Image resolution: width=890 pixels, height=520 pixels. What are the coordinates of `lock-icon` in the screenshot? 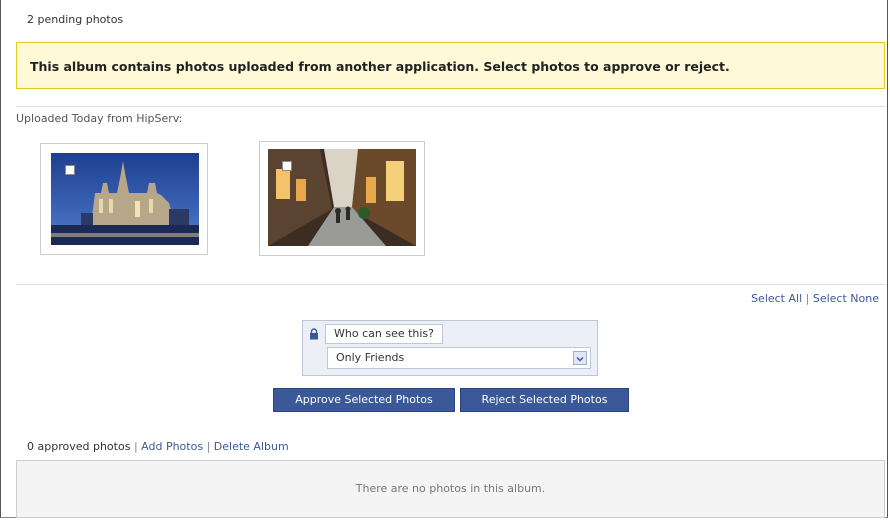 It's located at (314, 334).